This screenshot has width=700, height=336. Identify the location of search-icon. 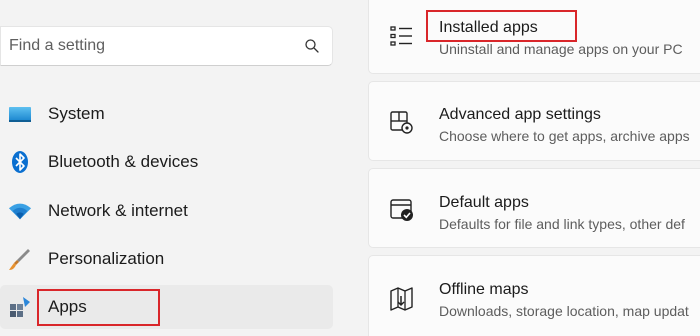
(312, 46).